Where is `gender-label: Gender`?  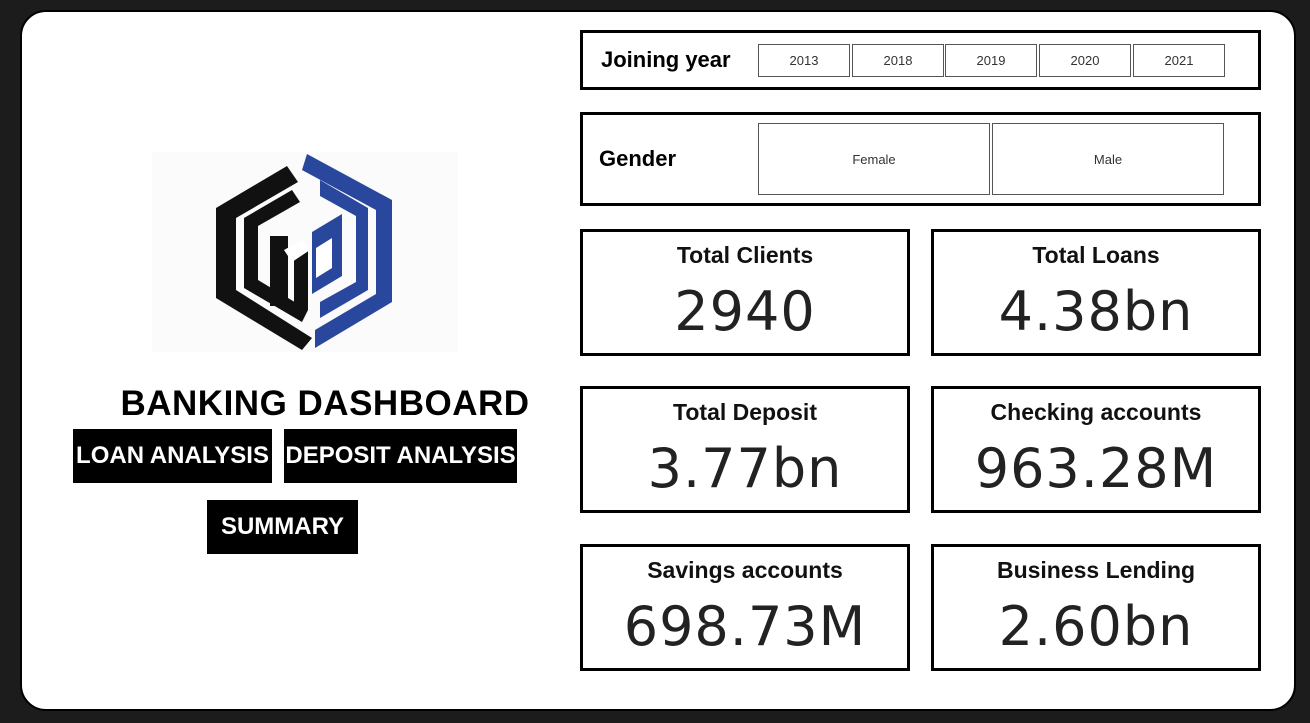
gender-label: Gender is located at coordinates (638, 158).